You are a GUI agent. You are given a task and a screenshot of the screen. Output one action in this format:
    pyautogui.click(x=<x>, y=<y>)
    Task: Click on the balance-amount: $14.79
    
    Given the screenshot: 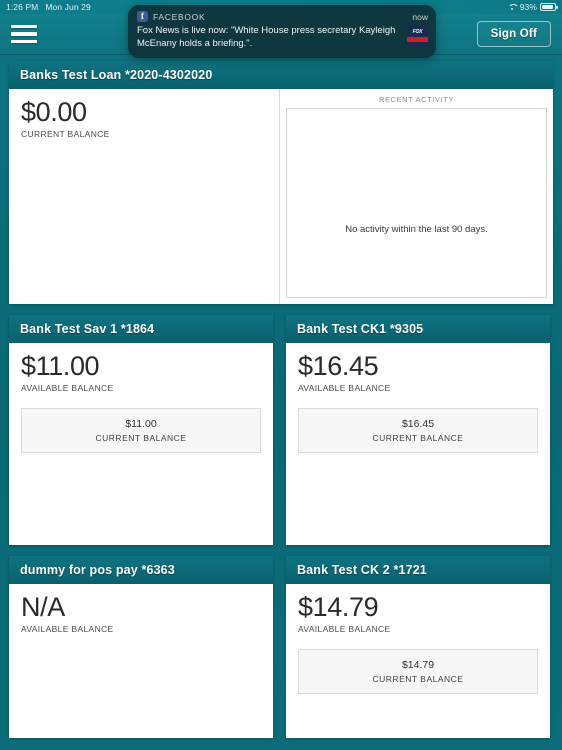 What is the action you would take?
    pyautogui.click(x=338, y=607)
    